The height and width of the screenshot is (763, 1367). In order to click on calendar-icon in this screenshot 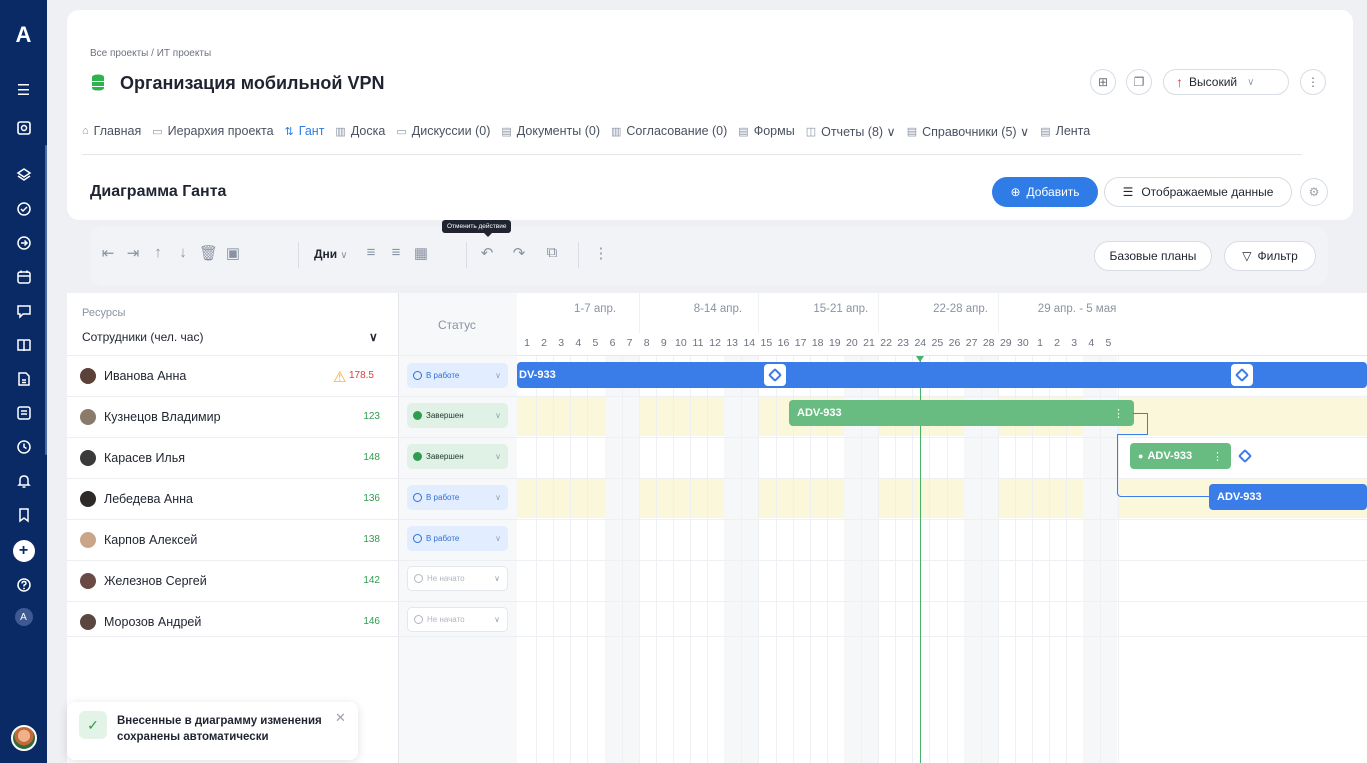, I will do `click(23, 277)`.